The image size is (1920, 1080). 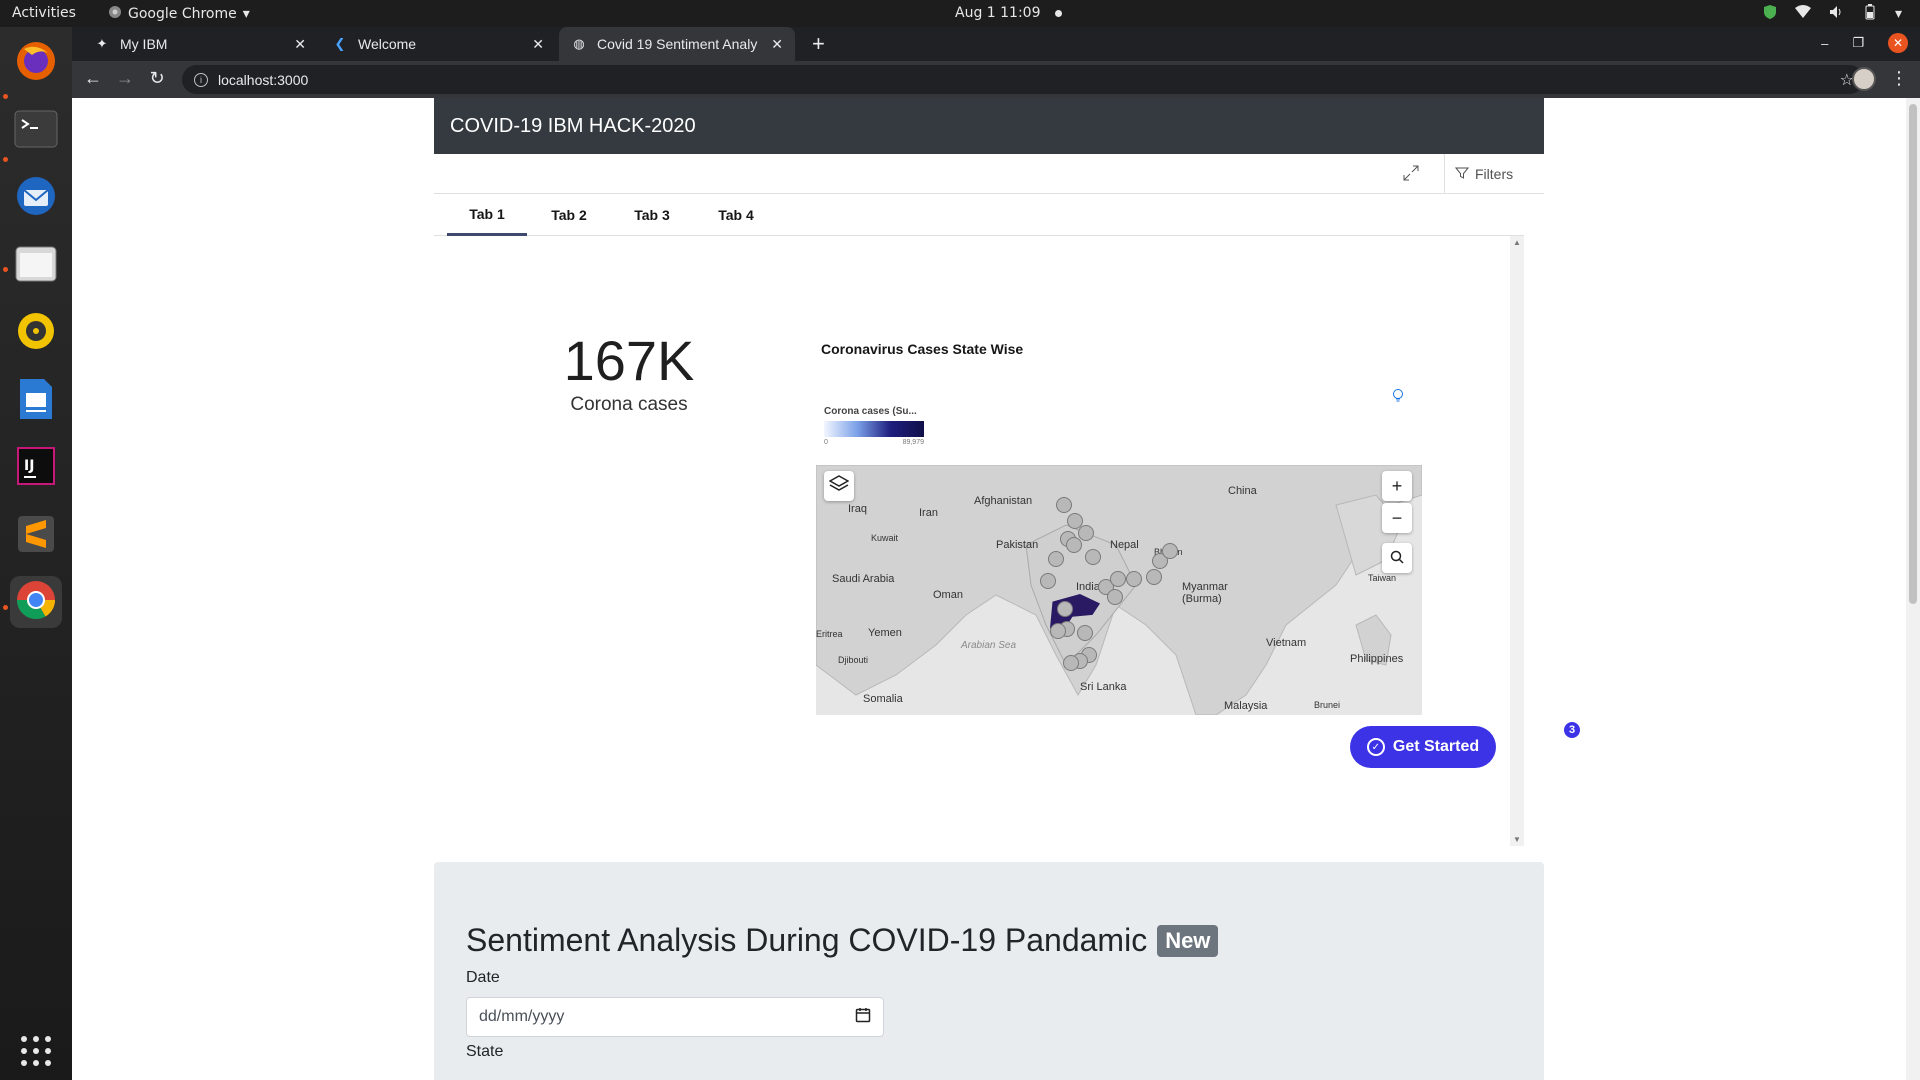 What do you see at coordinates (157, 78) in the screenshot?
I see `reload-icon: ↻` at bounding box center [157, 78].